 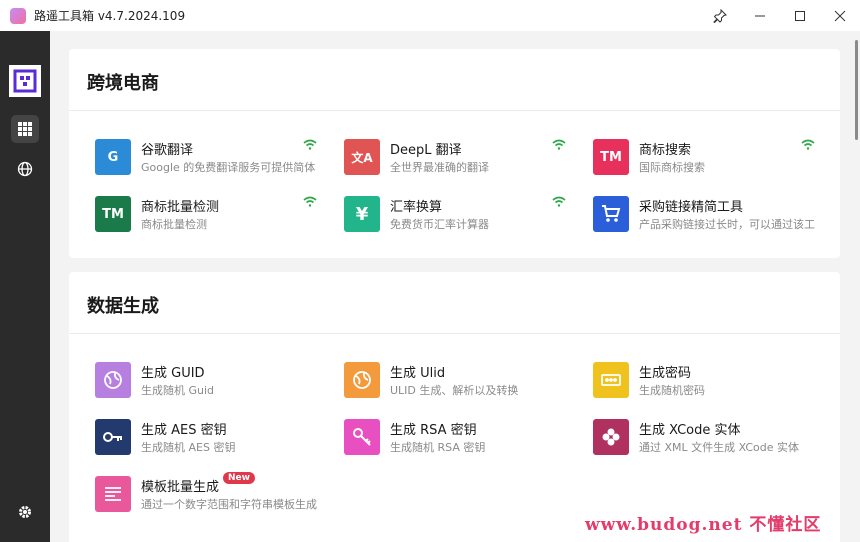 What do you see at coordinates (215, 158) in the screenshot?
I see `tool-google-translate: G 谷歌翻译 Google 的免费翻译服务可提供简体` at bounding box center [215, 158].